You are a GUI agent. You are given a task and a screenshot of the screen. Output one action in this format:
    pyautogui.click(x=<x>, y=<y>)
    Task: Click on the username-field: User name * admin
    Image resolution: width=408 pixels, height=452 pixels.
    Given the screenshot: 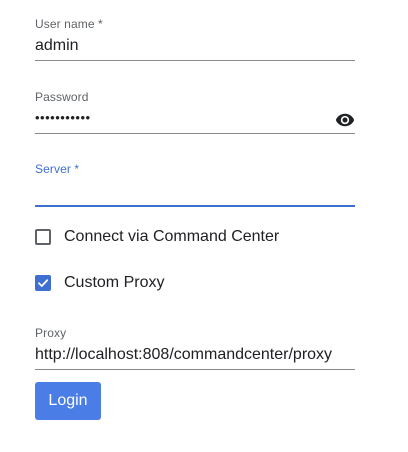 What is the action you would take?
    pyautogui.click(x=195, y=38)
    